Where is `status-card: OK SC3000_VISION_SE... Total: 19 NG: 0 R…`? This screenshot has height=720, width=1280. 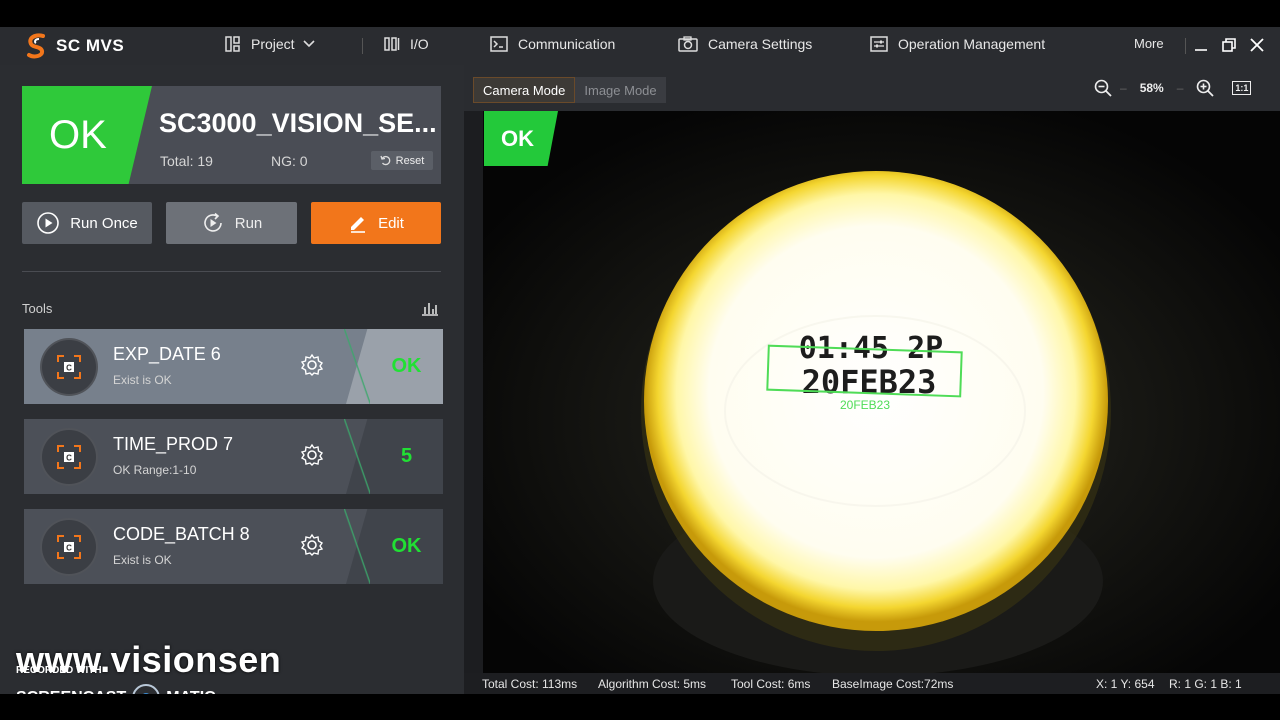
status-card: OK SC3000_VISION_SE... Total: 19 NG: 0 R… is located at coordinates (231, 135).